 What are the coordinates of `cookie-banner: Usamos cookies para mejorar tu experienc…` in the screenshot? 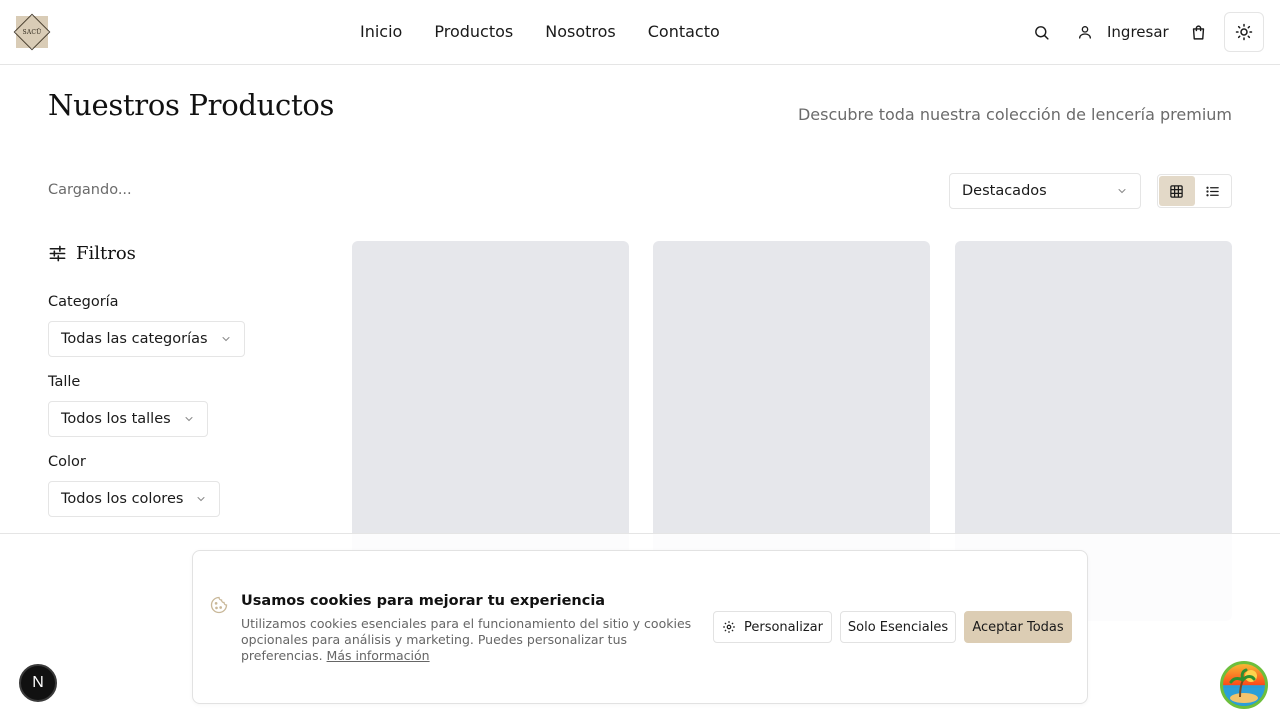 It's located at (640, 627).